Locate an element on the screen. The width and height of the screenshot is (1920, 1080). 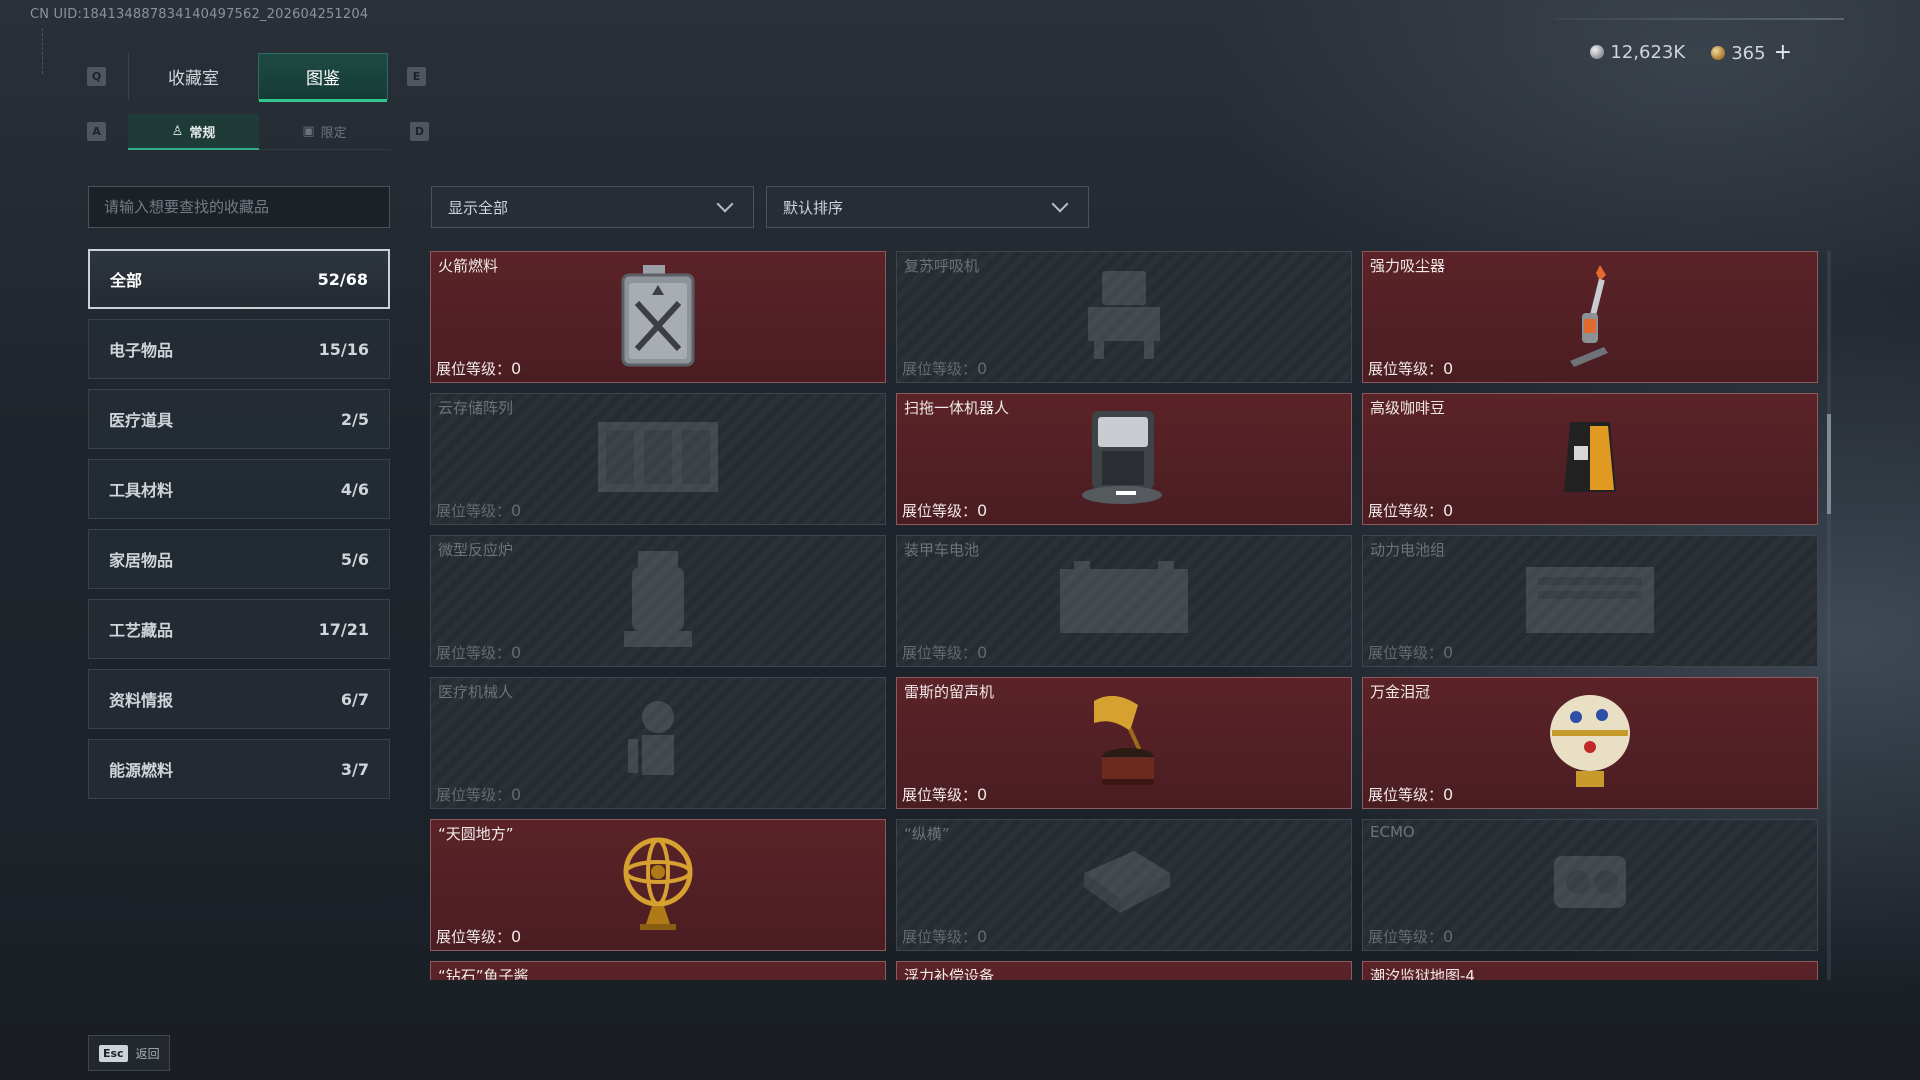
gold-amount: 365 is located at coordinates (1748, 53).